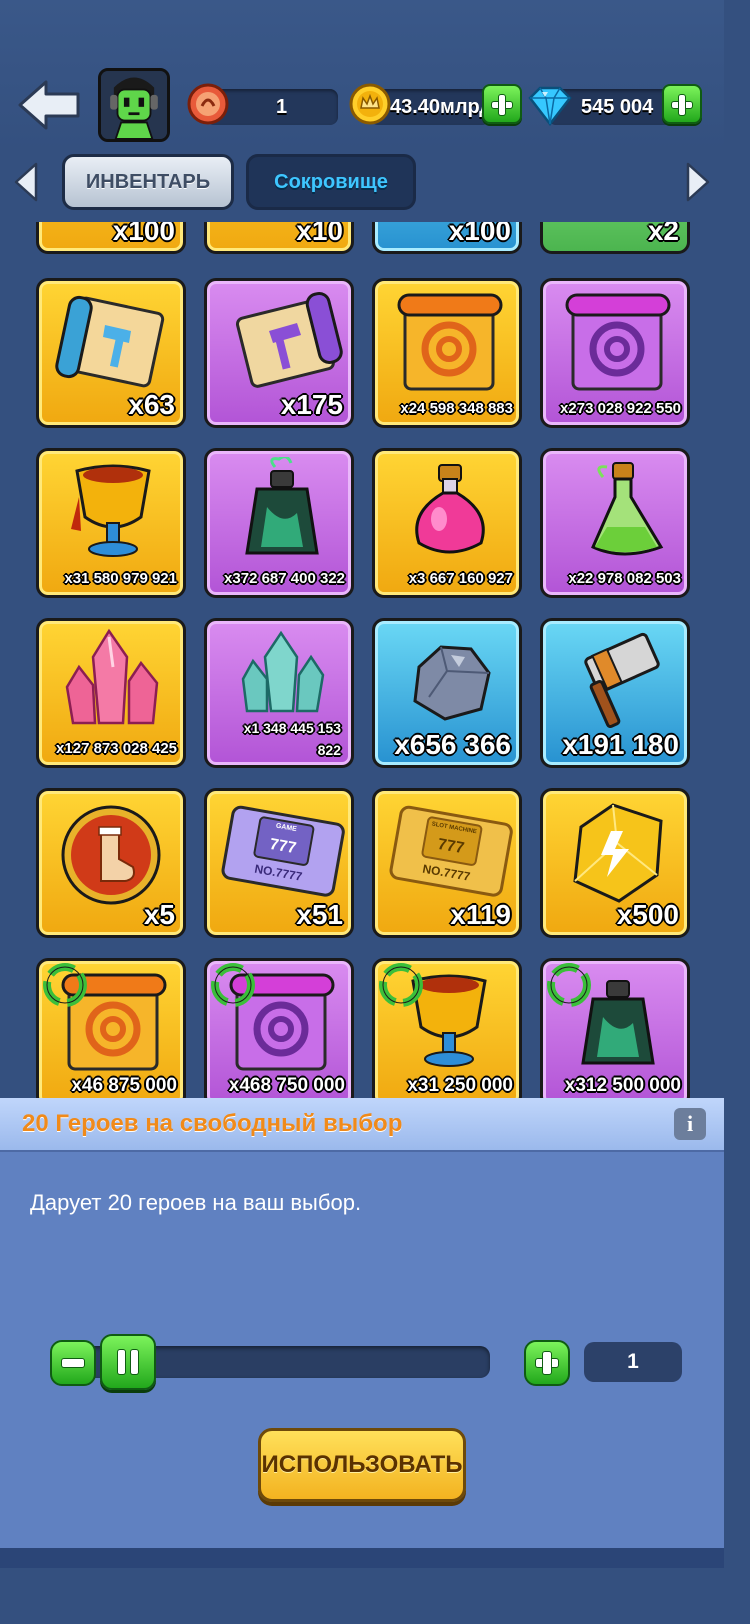 The width and height of the screenshot is (750, 1624). I want to click on purple-slot-ticket-icon: GAME 777 NO.7777, so click(283, 851).